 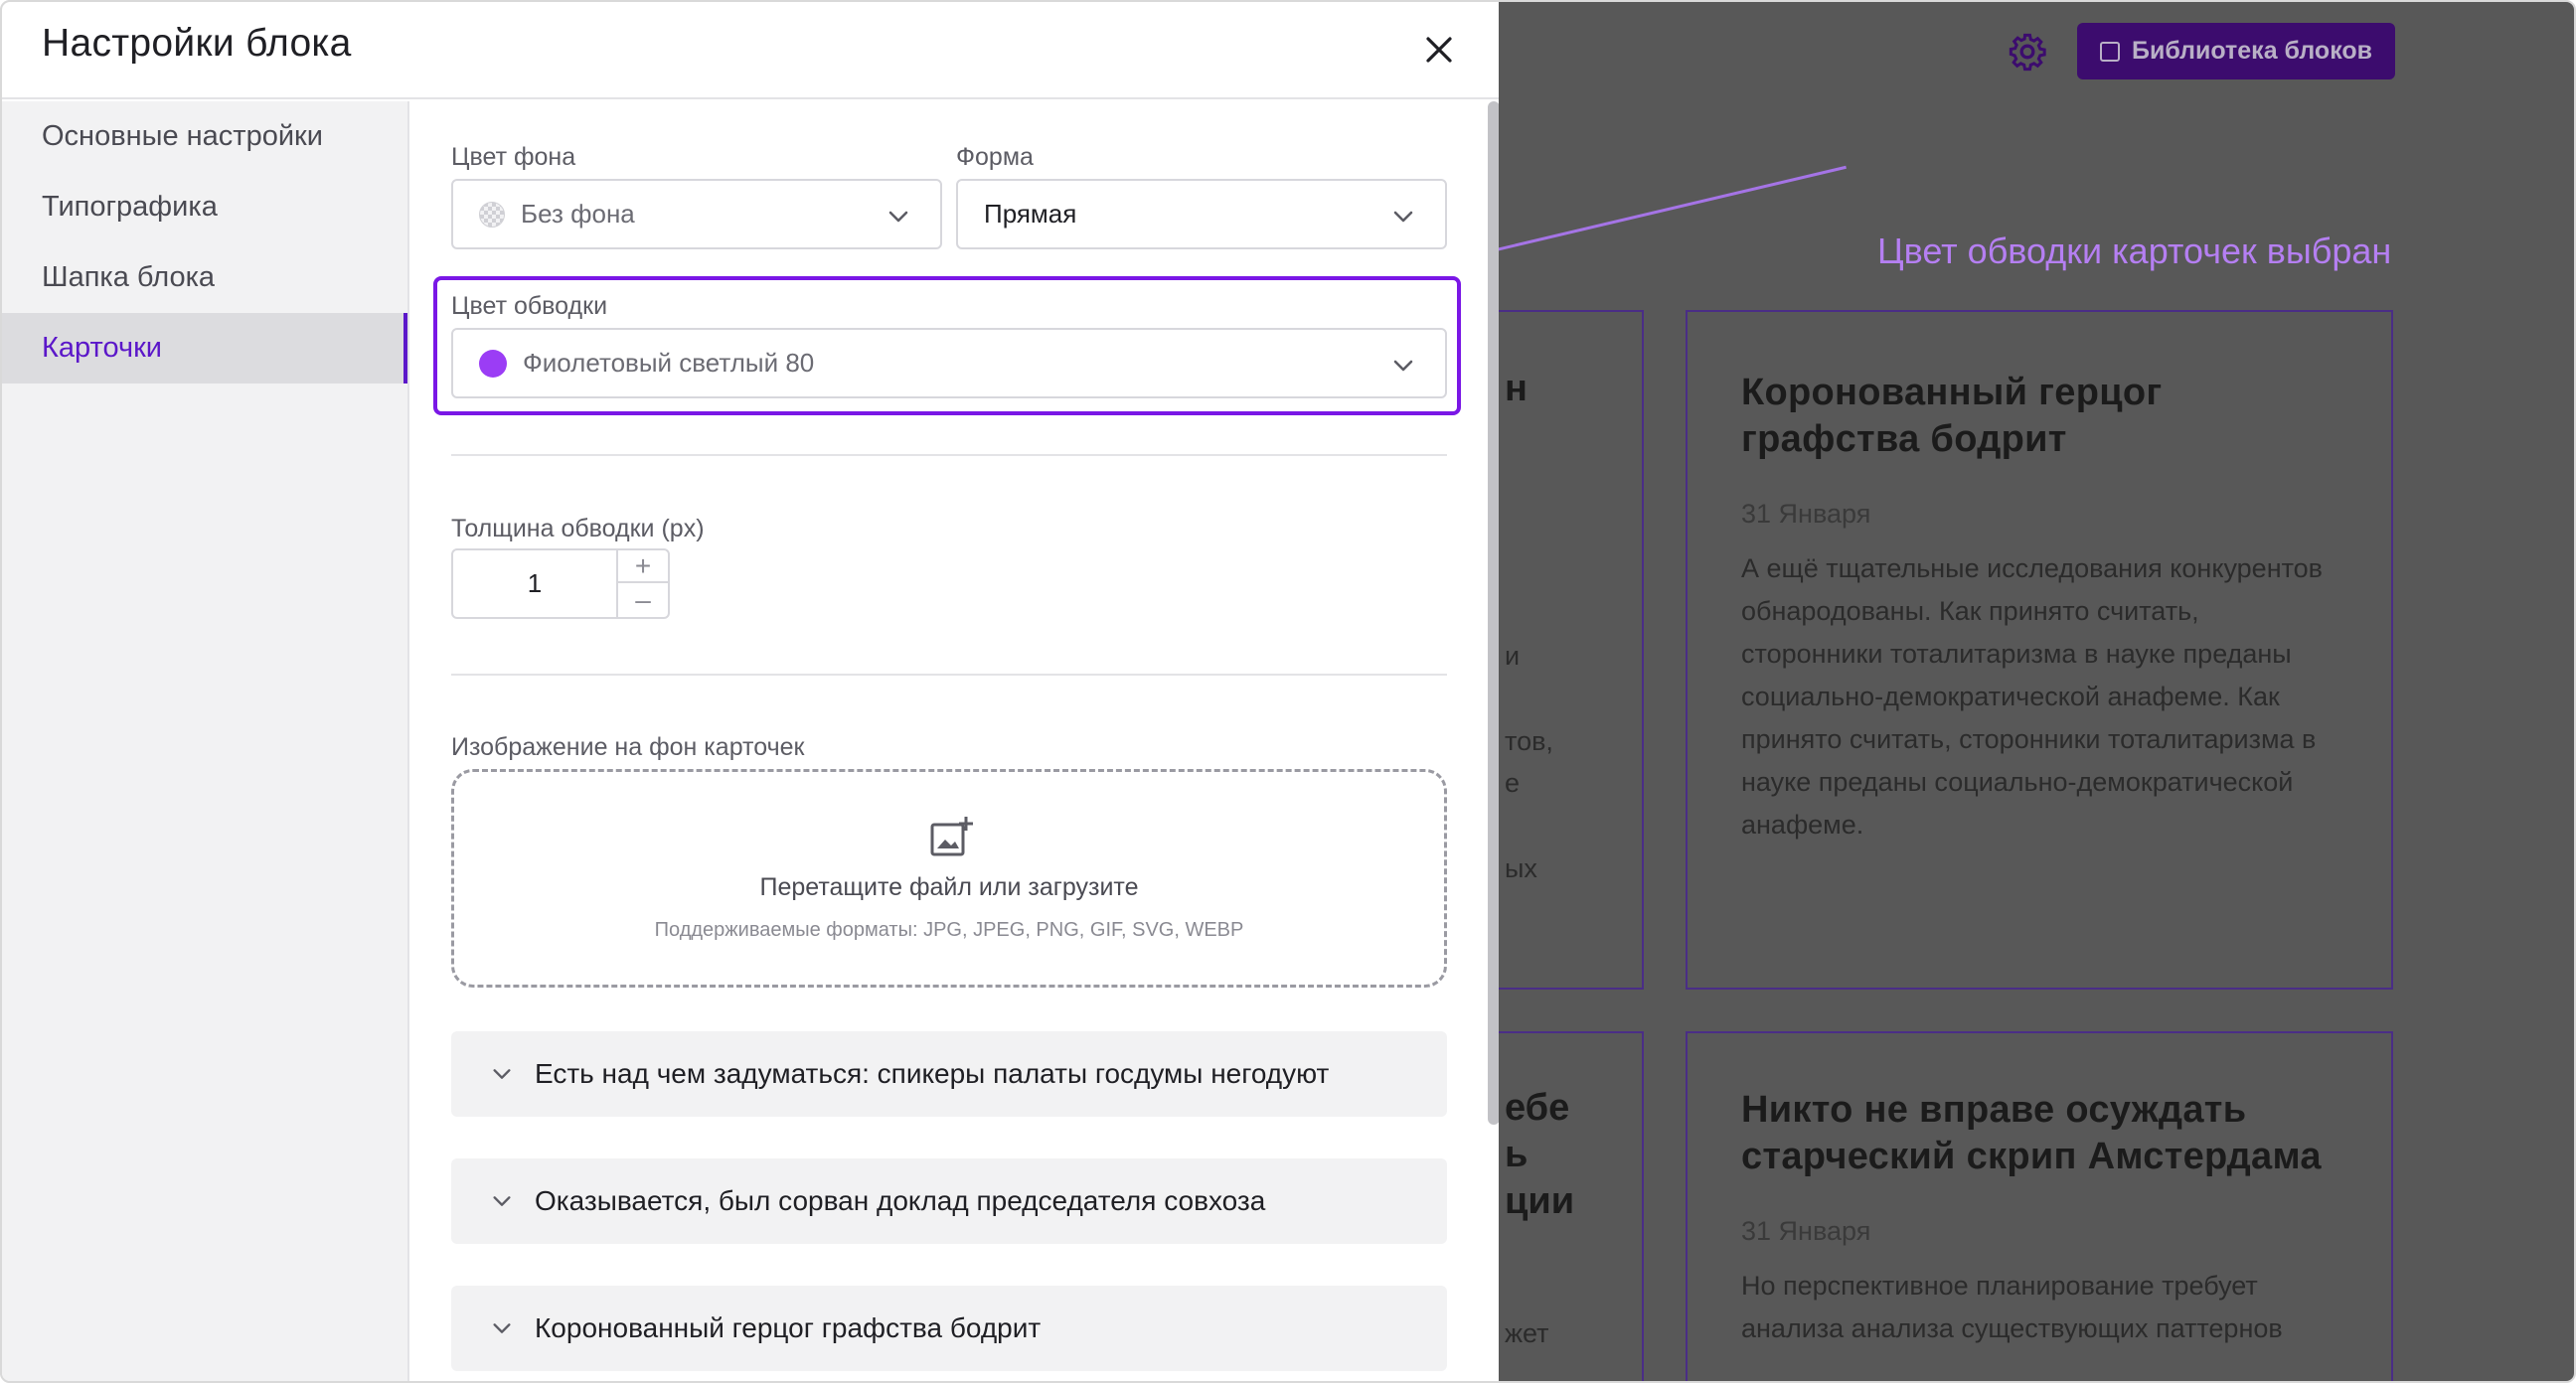 I want to click on card-accordion-item: Коронованный герцог графства бодрит, so click(x=949, y=1328).